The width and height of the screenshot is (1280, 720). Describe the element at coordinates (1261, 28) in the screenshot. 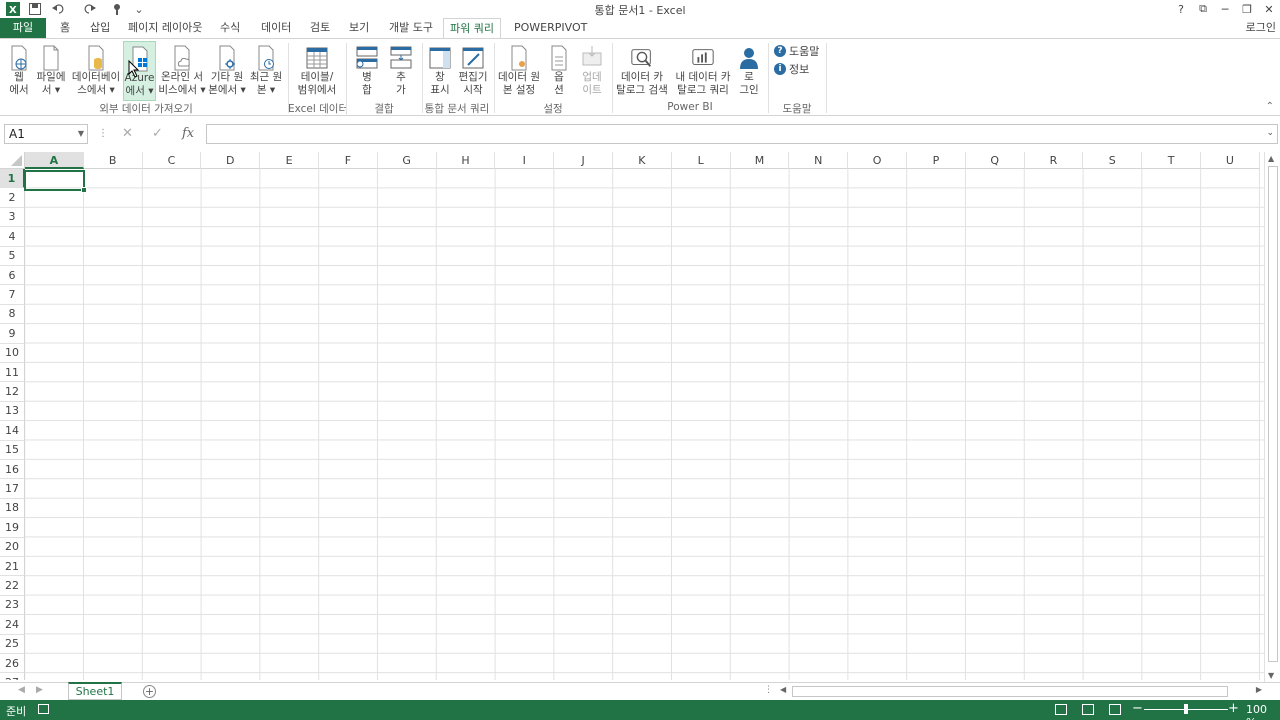

I see `sign-in-link: 로그인` at that location.